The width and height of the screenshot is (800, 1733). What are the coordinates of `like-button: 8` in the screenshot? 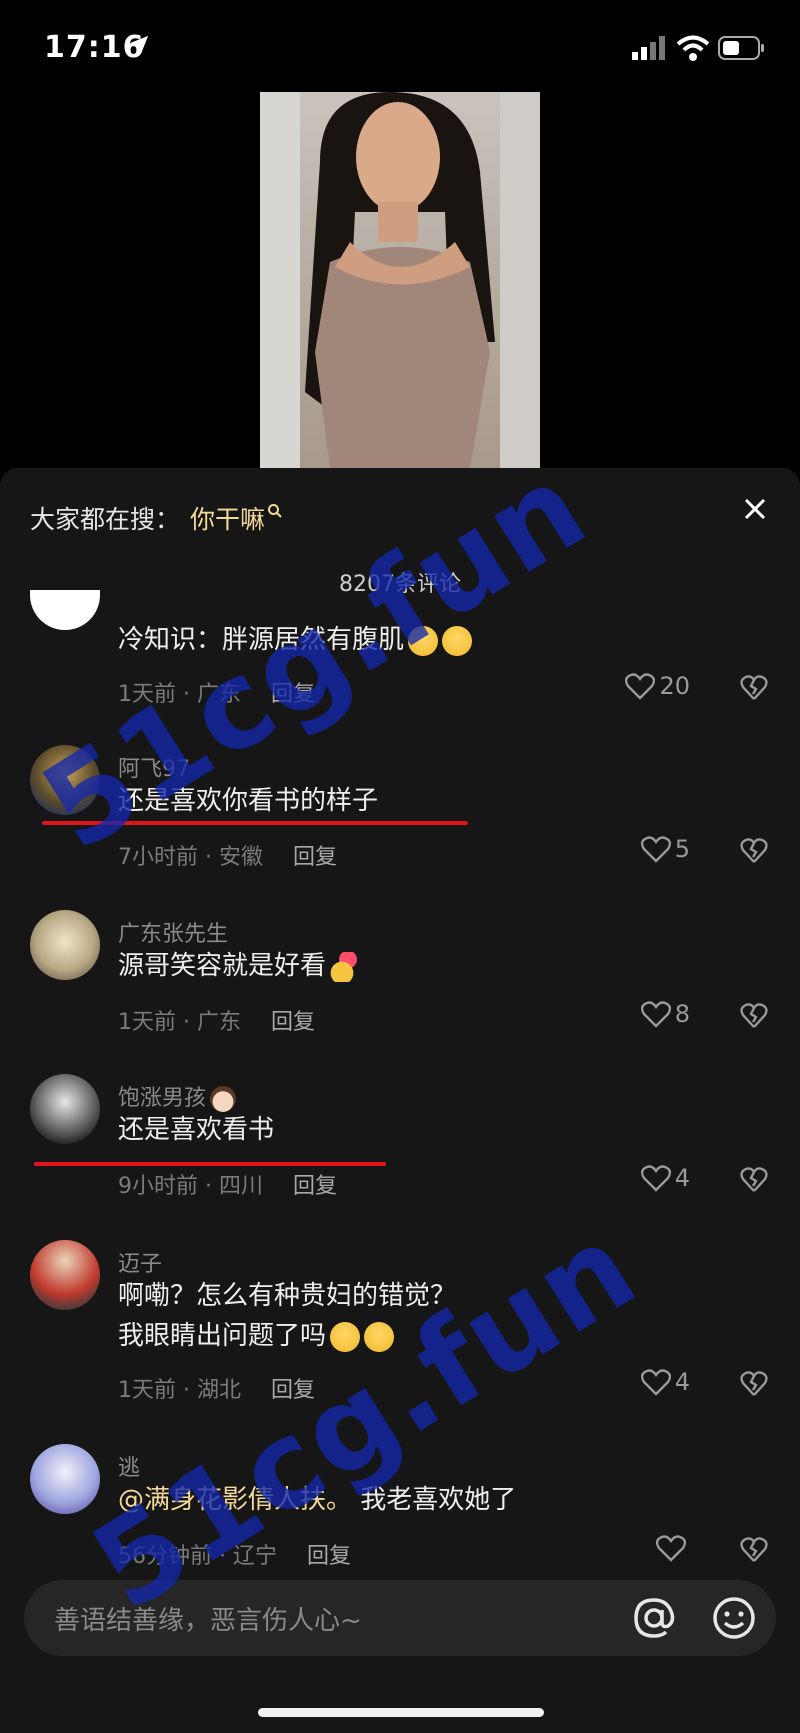 It's located at (665, 1014).